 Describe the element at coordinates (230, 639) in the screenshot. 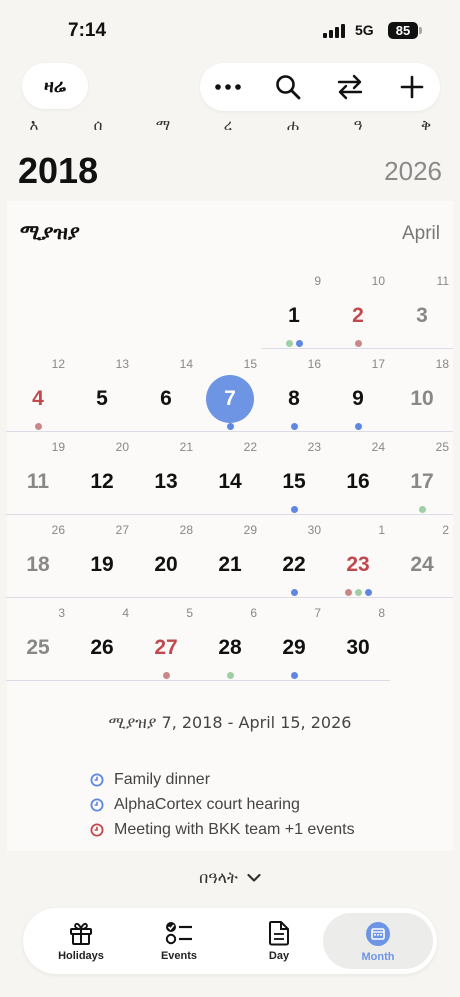

I see `day-cell: 6 28` at that location.